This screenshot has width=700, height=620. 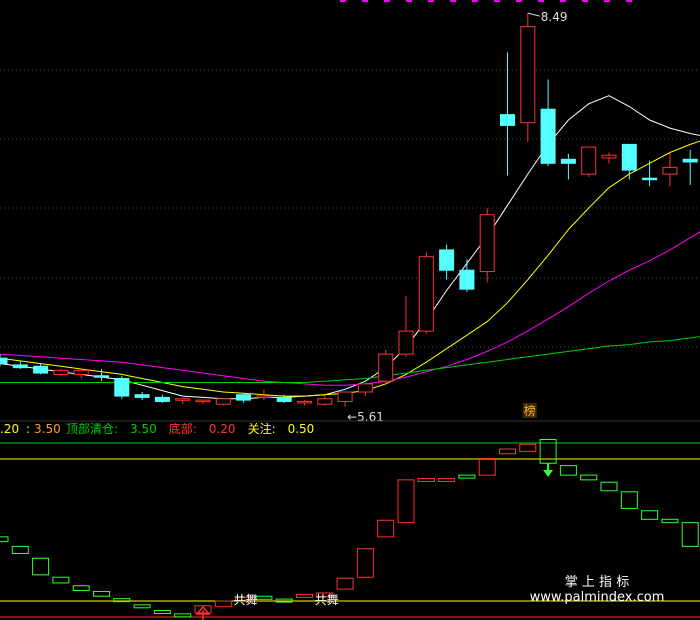 I want to click on ma-line, so click(x=350, y=359).